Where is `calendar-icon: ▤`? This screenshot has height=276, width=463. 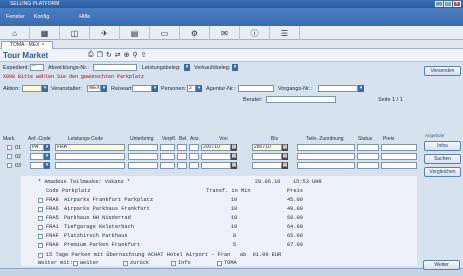
calendar-icon: ▤ is located at coordinates (135, 33).